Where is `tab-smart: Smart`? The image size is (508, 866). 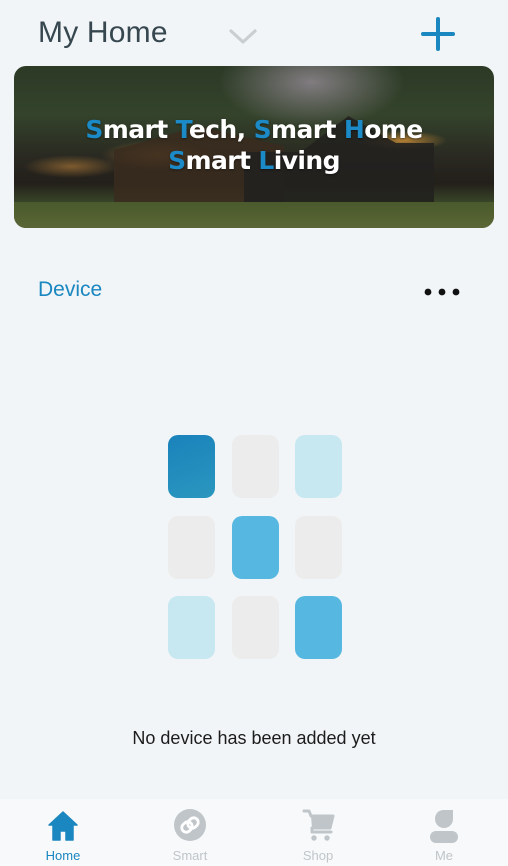 tab-smart: Smart is located at coordinates (190, 832).